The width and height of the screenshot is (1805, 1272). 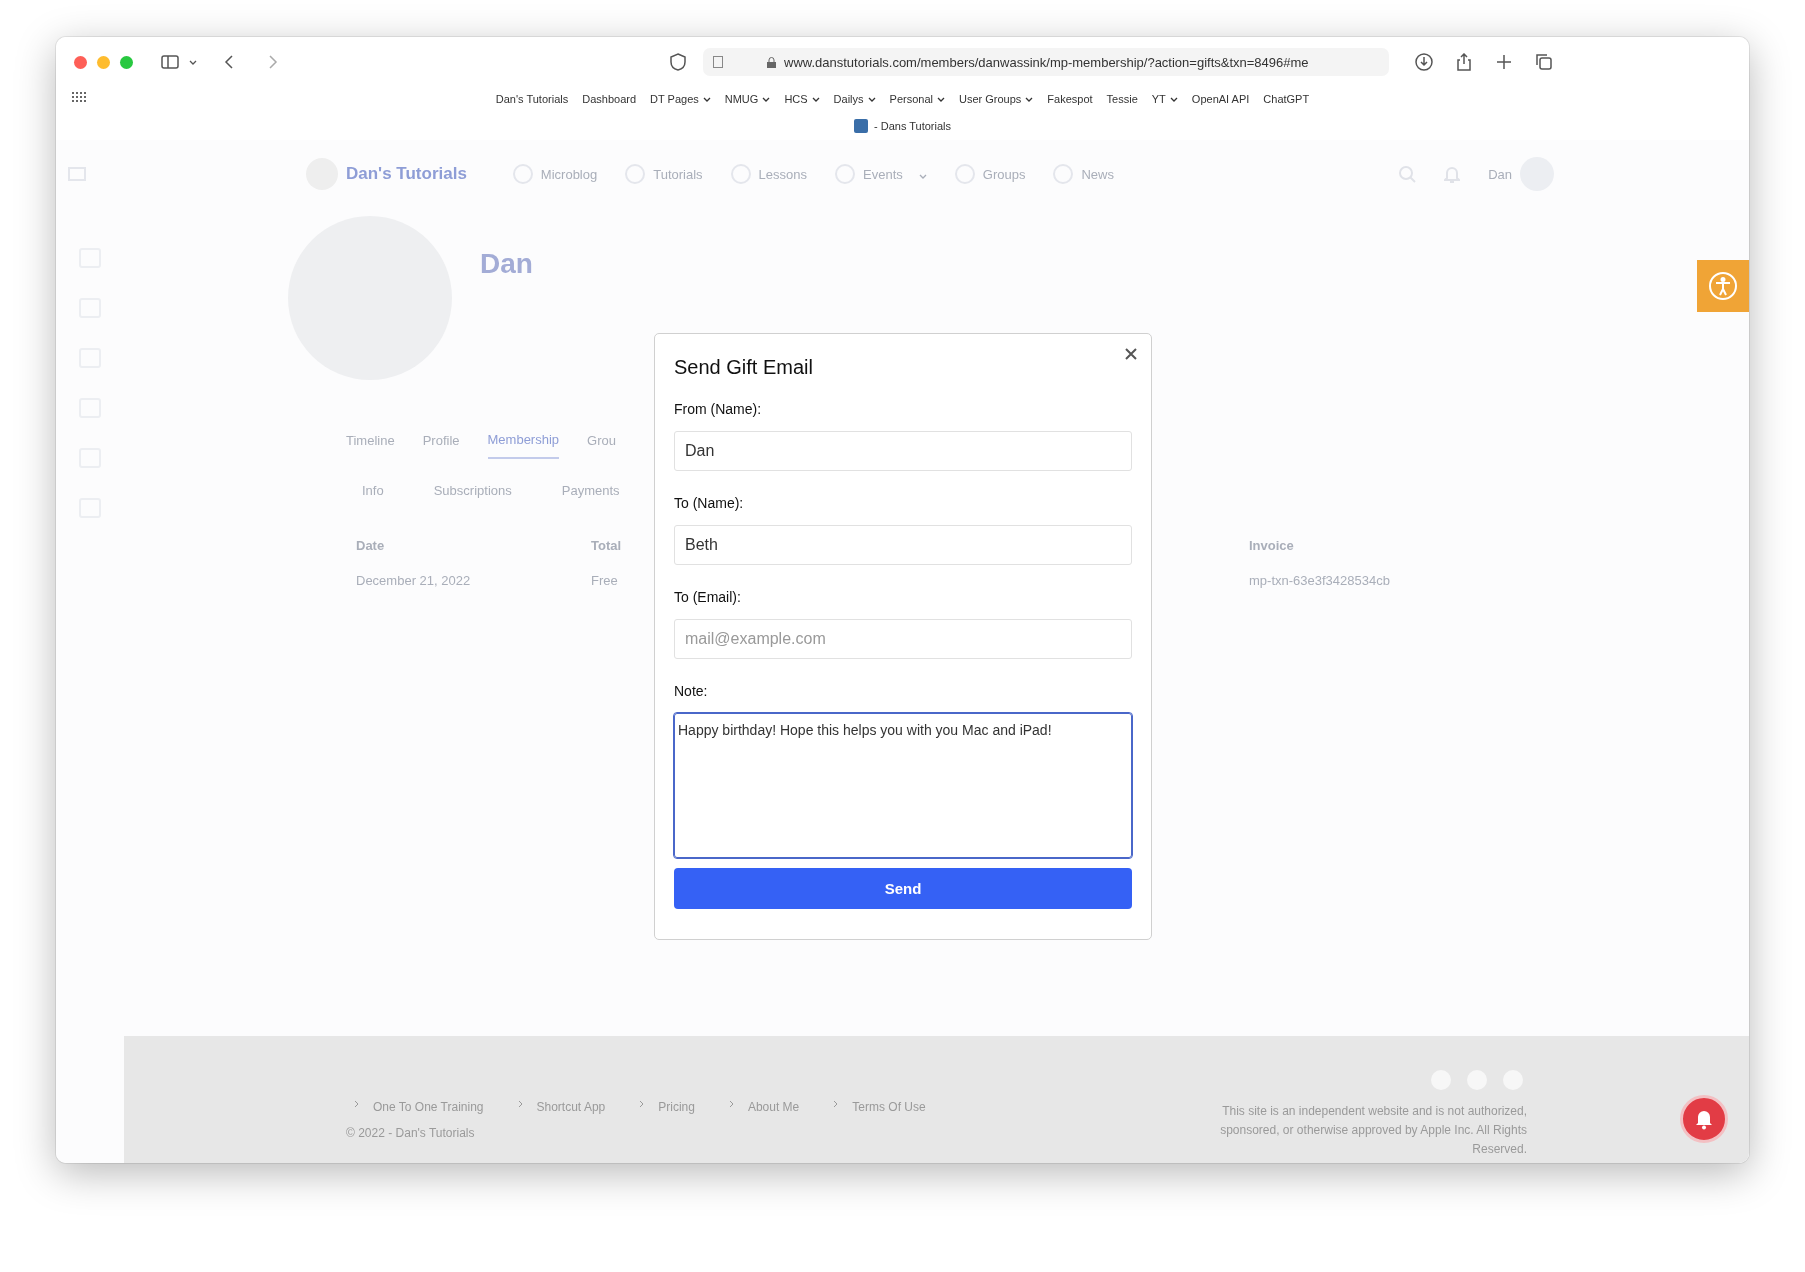 I want to click on profile-name: Dan, so click(x=506, y=264).